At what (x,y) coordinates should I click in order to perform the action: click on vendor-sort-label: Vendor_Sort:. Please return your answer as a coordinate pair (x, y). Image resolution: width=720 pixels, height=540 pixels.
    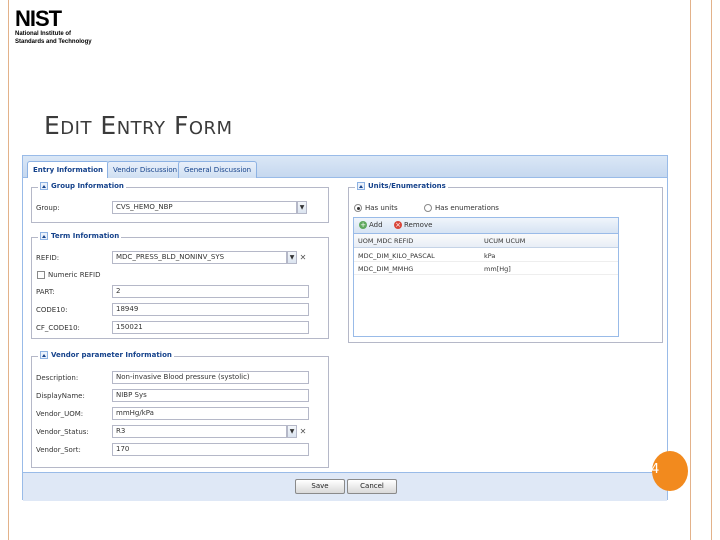
    Looking at the image, I should click on (58, 450).